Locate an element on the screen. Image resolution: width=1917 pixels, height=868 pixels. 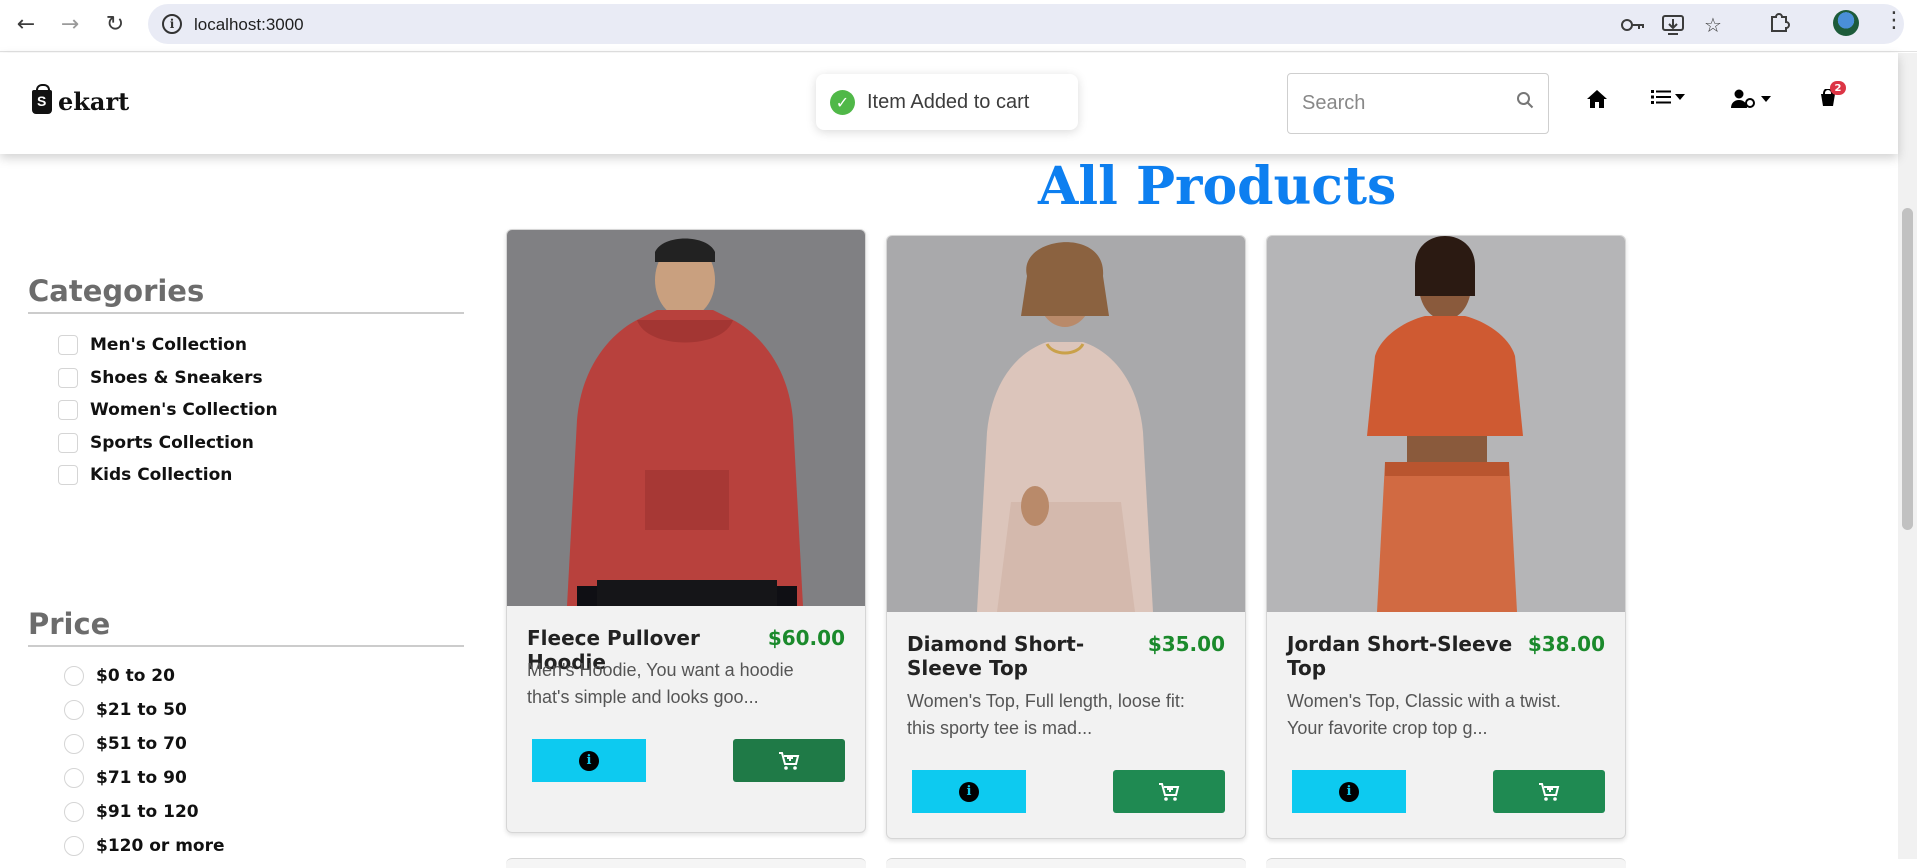
page-title: All Products is located at coordinates (1217, 186).